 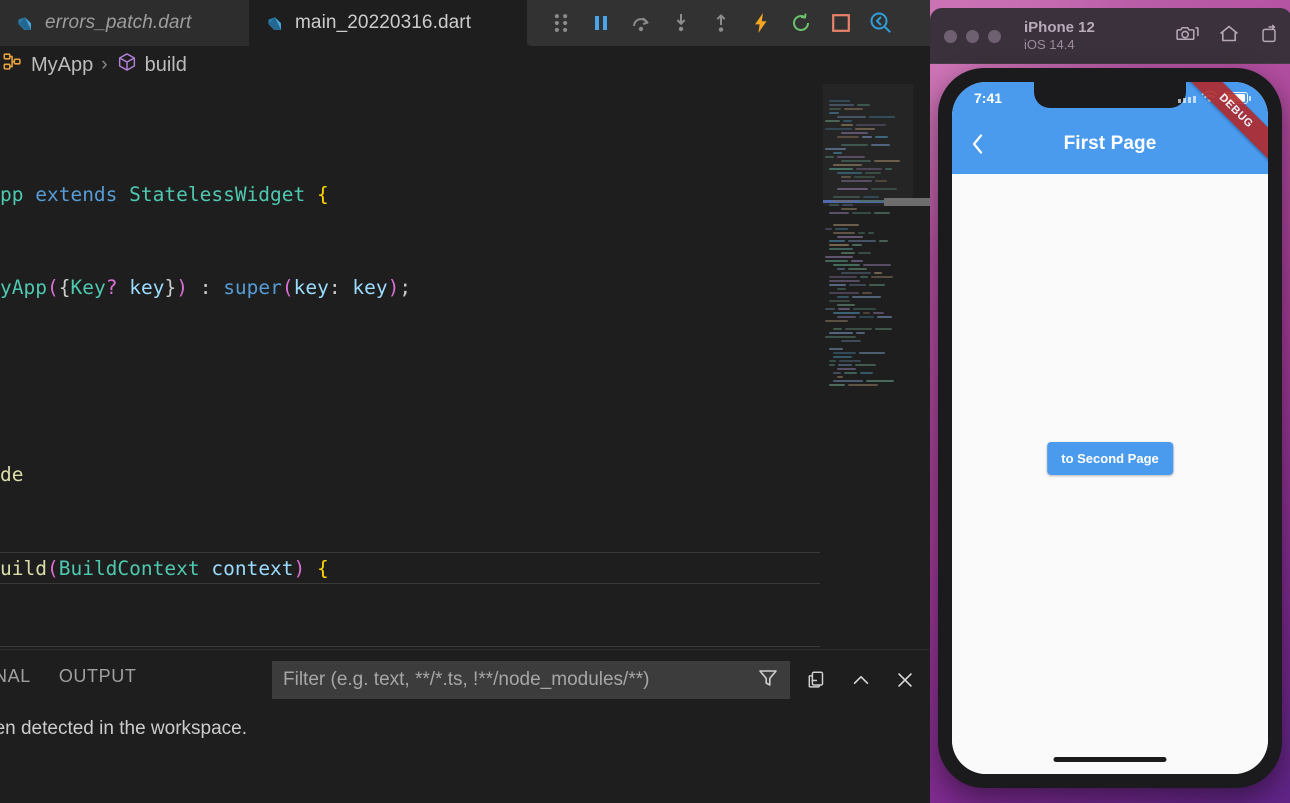 I want to click on panel-filter-input, so click(x=519, y=680).